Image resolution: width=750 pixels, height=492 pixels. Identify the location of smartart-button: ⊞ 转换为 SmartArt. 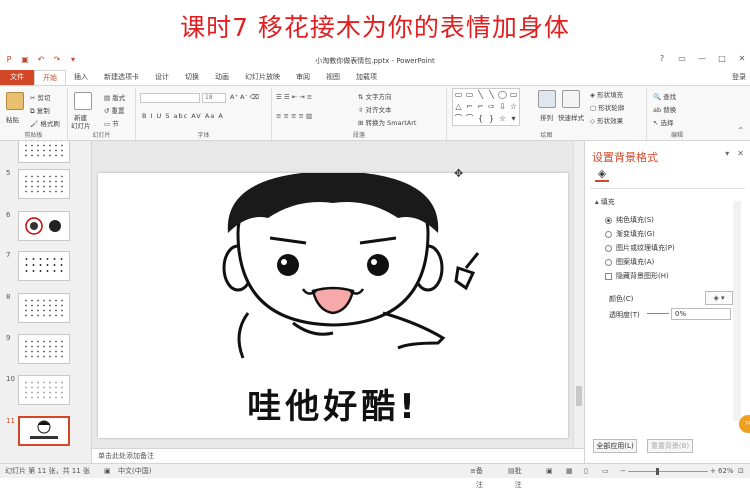
(387, 122).